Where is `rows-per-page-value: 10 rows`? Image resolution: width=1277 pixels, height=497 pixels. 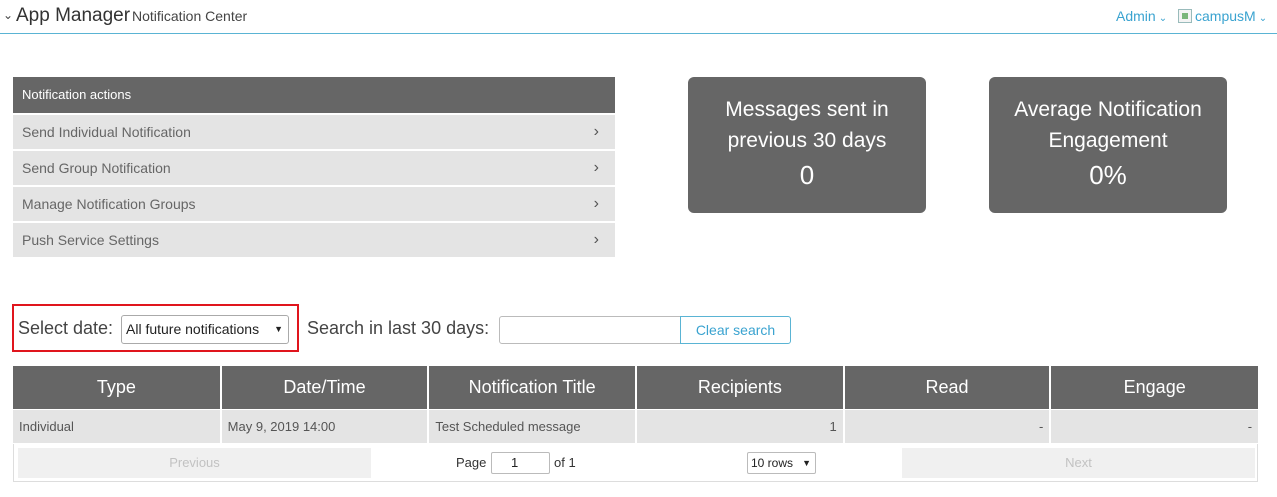 rows-per-page-value: 10 rows is located at coordinates (772, 463).